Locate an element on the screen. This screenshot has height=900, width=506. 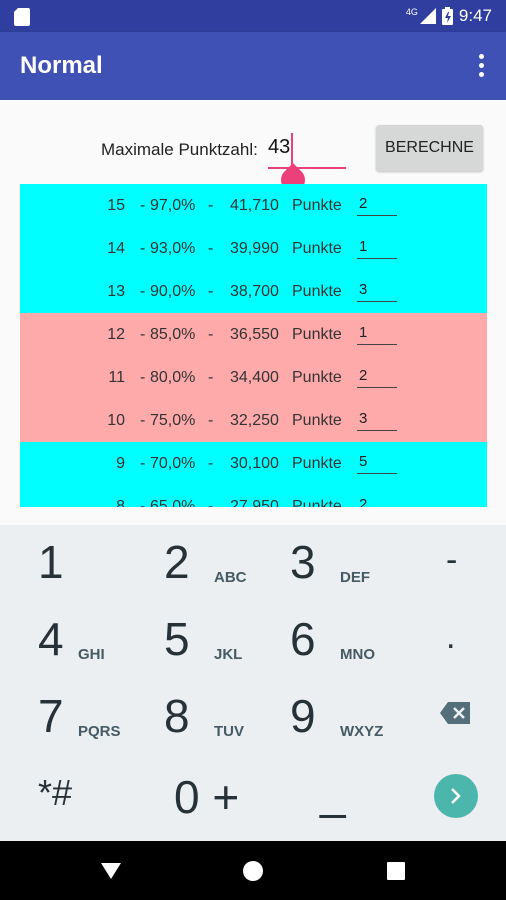
backspace-key is located at coordinates (441, 717).